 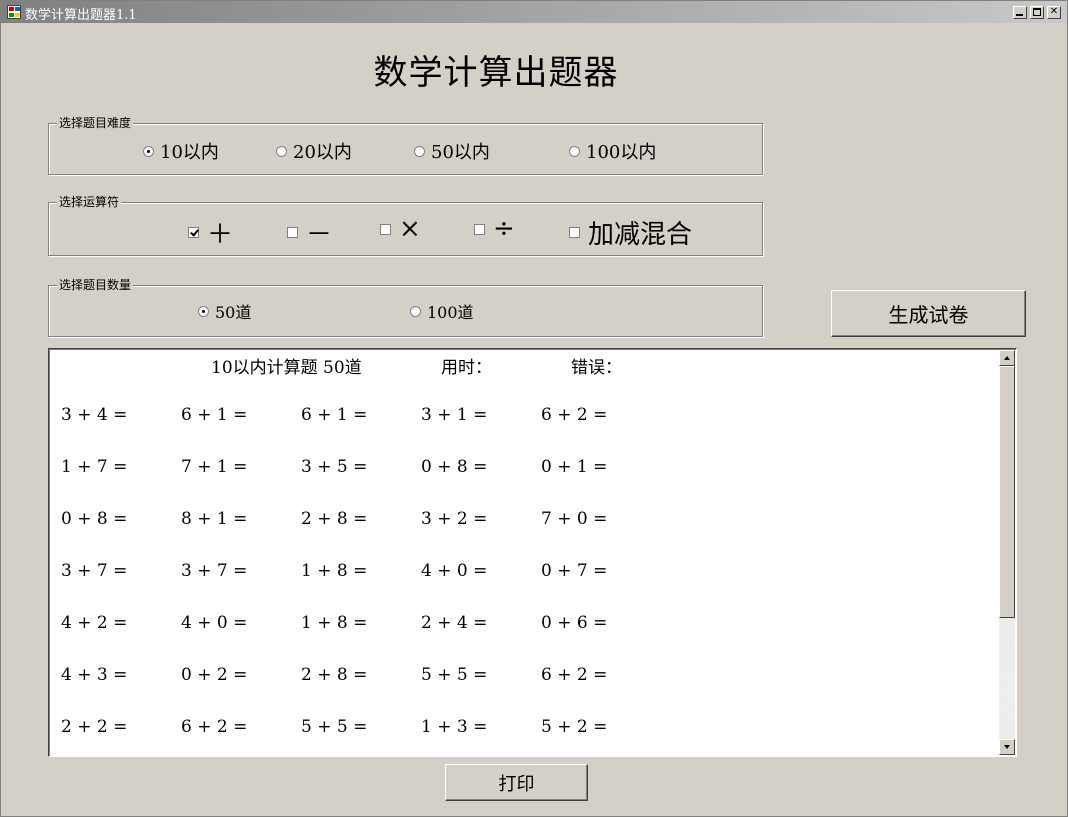 What do you see at coordinates (612, 151) in the screenshot?
I see `difficulty-option-100: 100以内` at bounding box center [612, 151].